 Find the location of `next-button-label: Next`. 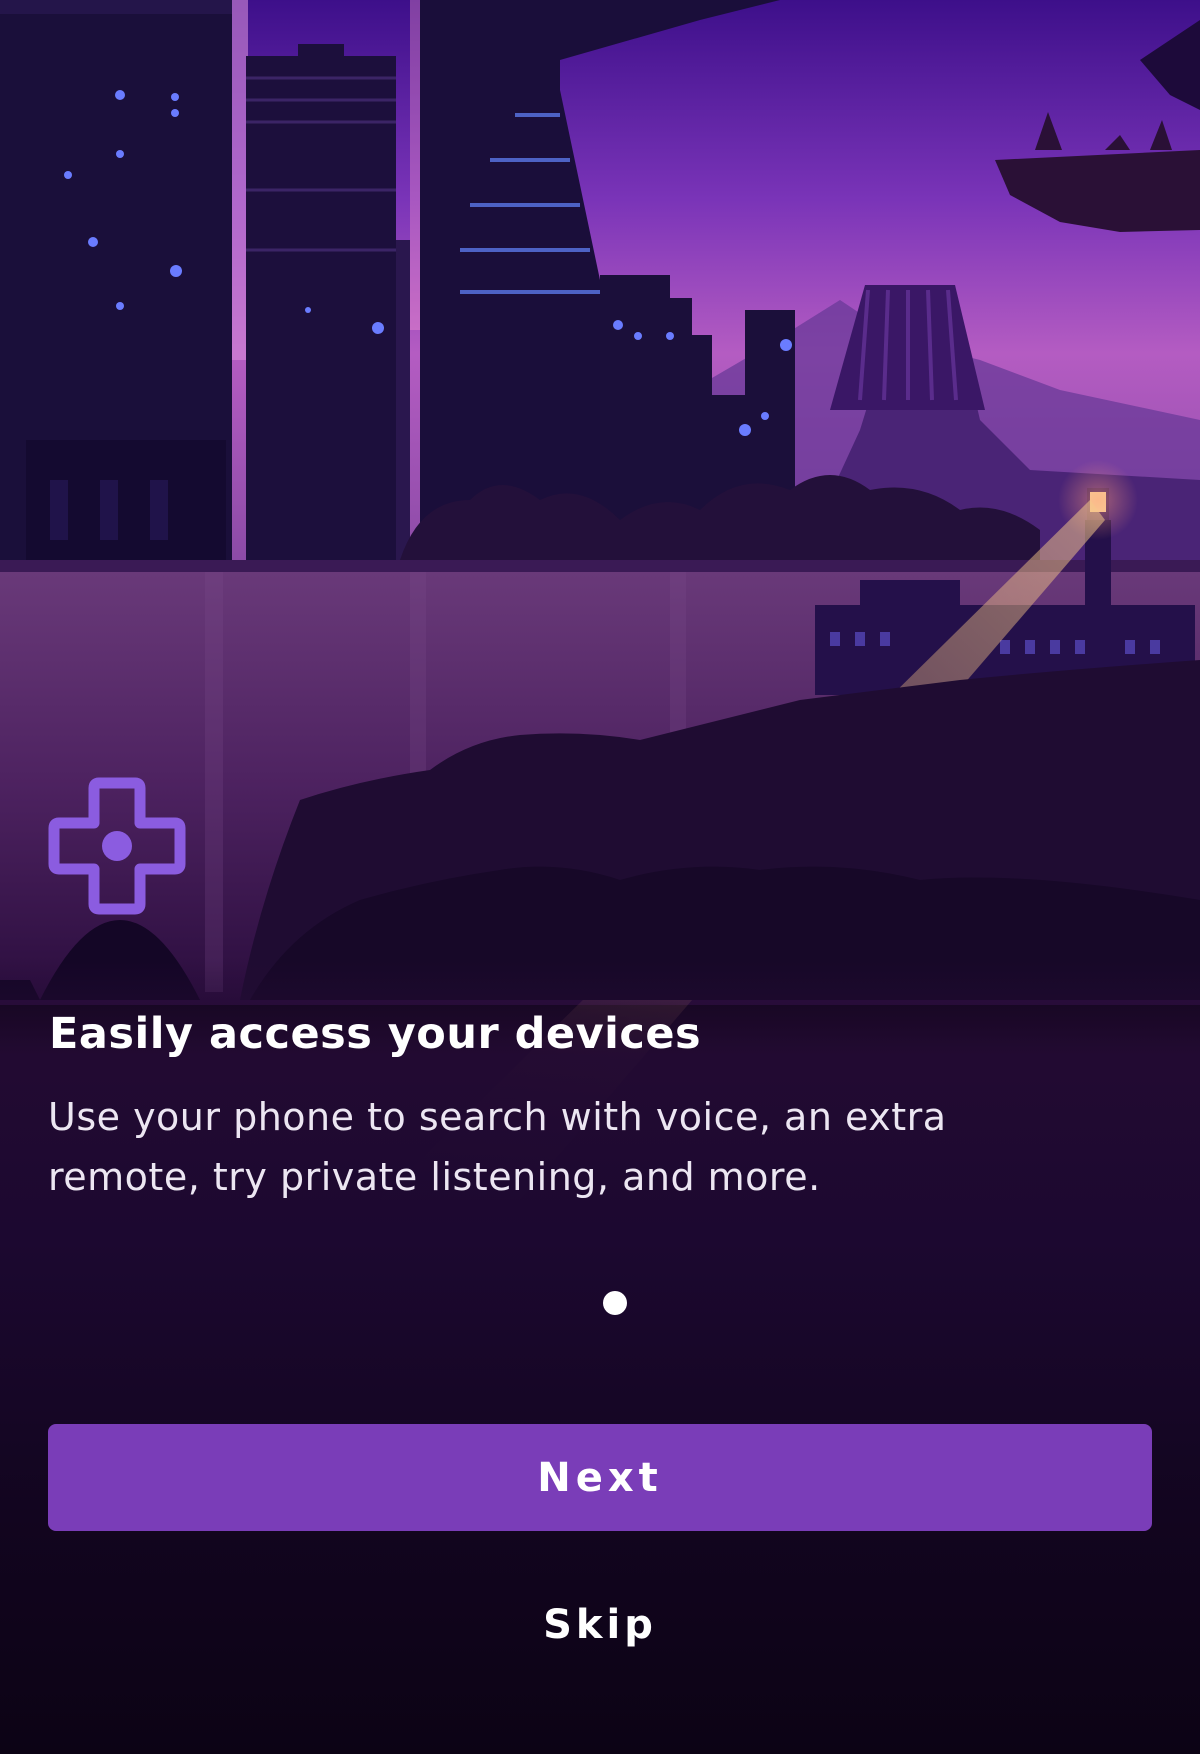

next-button-label: Next is located at coordinates (600, 1477).